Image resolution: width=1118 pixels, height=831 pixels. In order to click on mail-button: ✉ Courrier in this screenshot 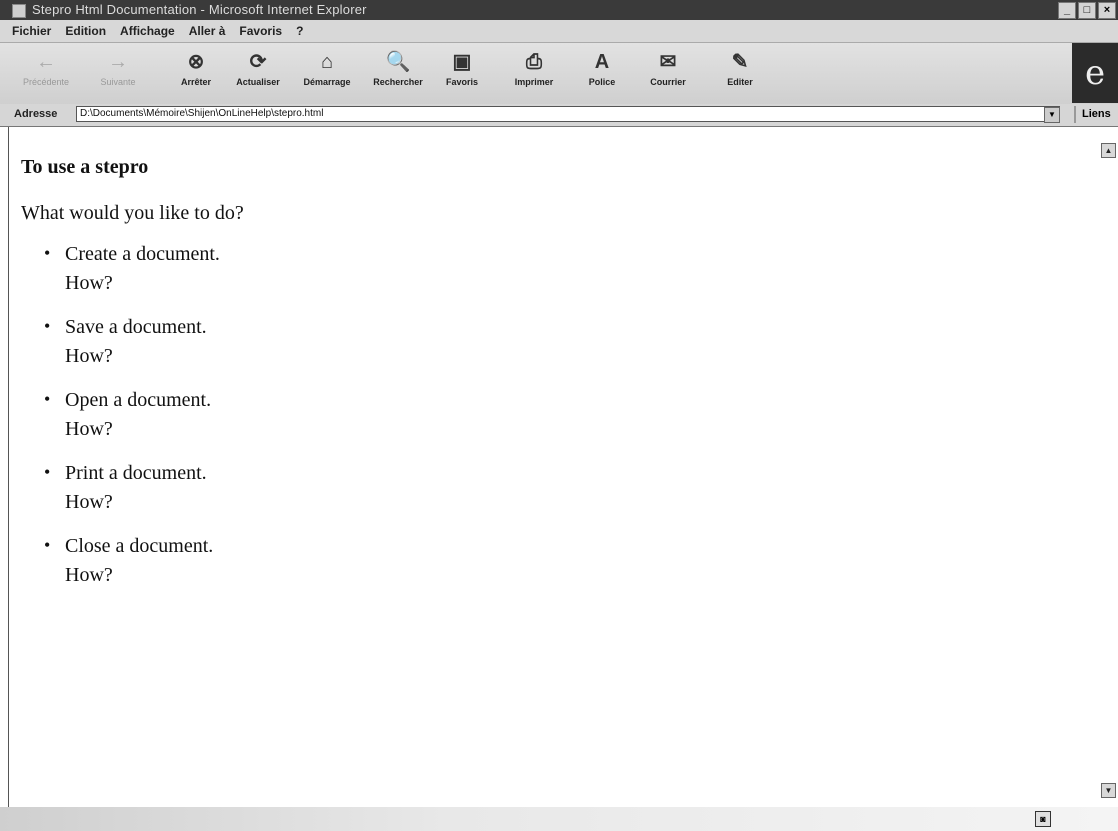, I will do `click(668, 74)`.